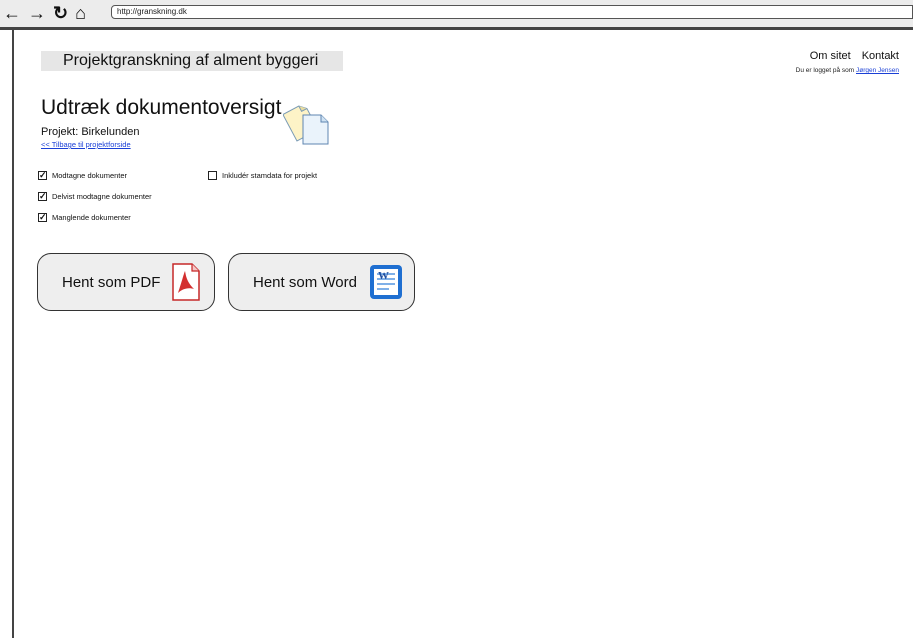  I want to click on browser-toolbar: ← → ↻ ⌂ http://granskning.dk, so click(456, 15).